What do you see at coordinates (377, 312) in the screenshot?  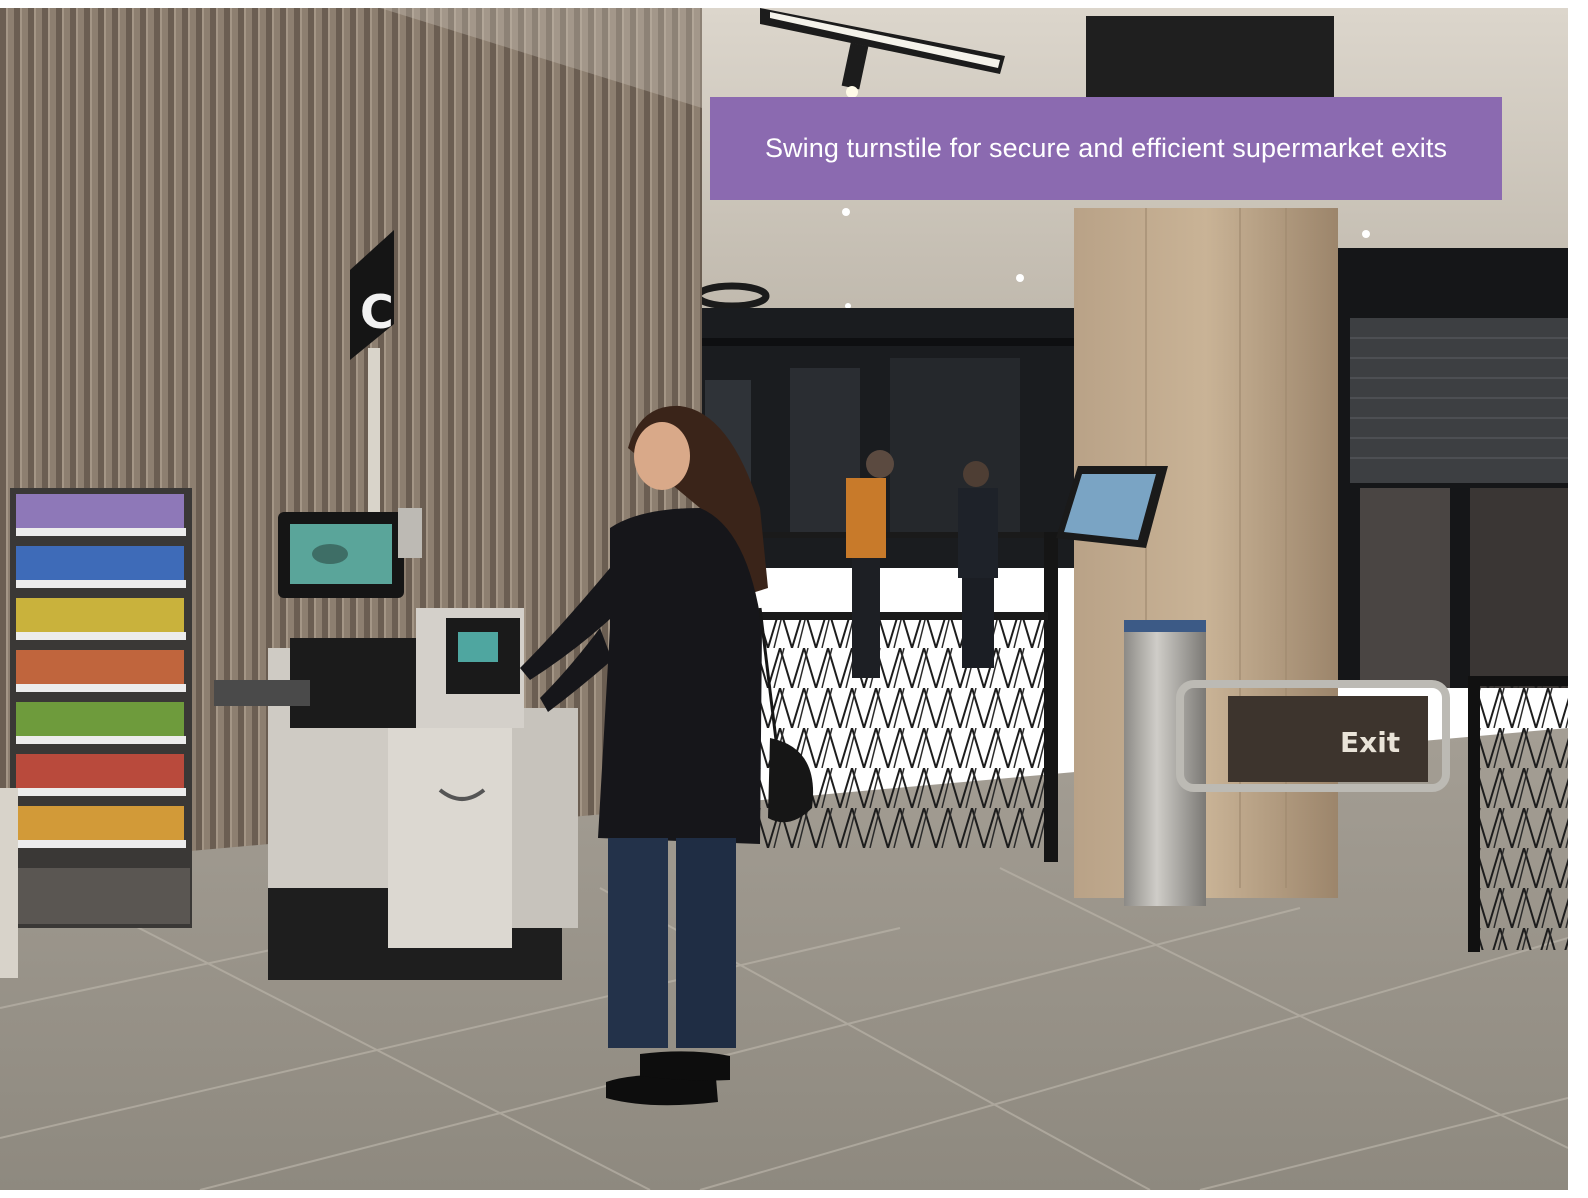 I see `aisle-sign-letter: C` at bounding box center [377, 312].